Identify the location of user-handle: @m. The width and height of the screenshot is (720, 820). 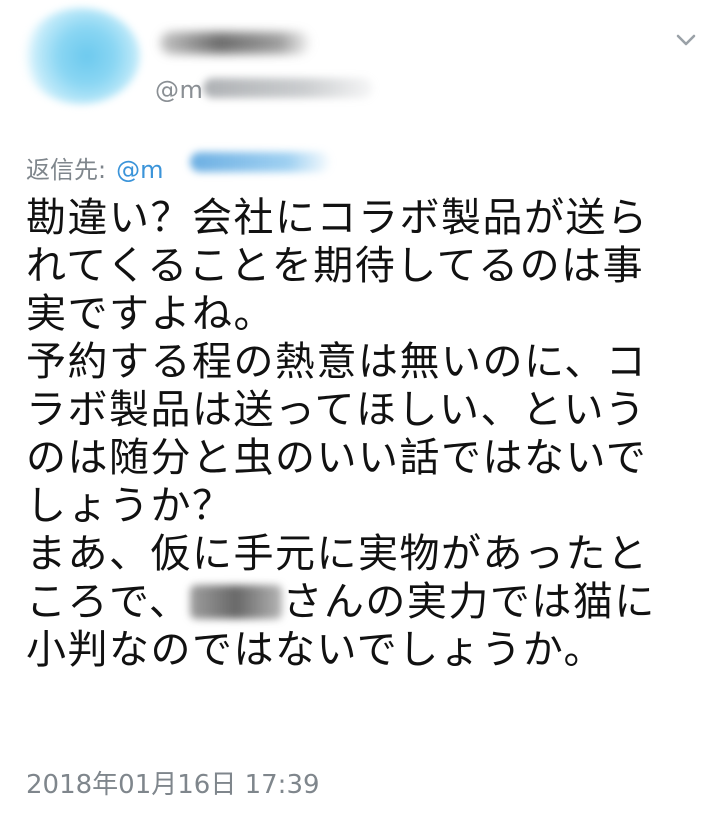
(179, 90).